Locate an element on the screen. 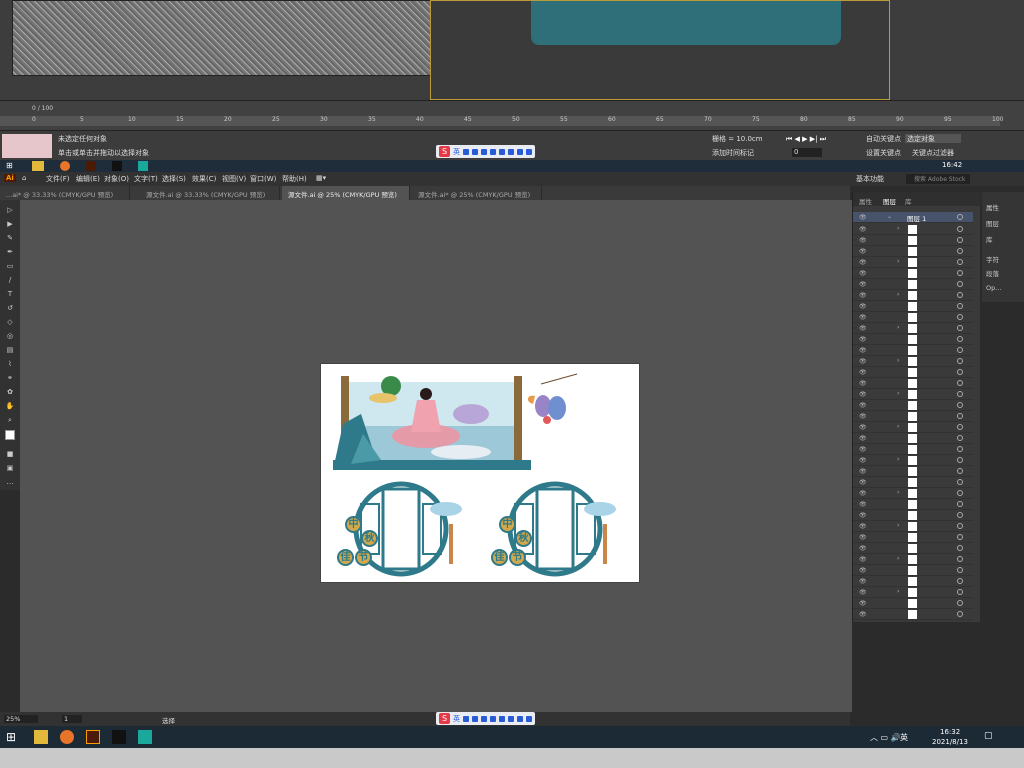  add-time-tag: 添加时间标记 is located at coordinates (733, 153).